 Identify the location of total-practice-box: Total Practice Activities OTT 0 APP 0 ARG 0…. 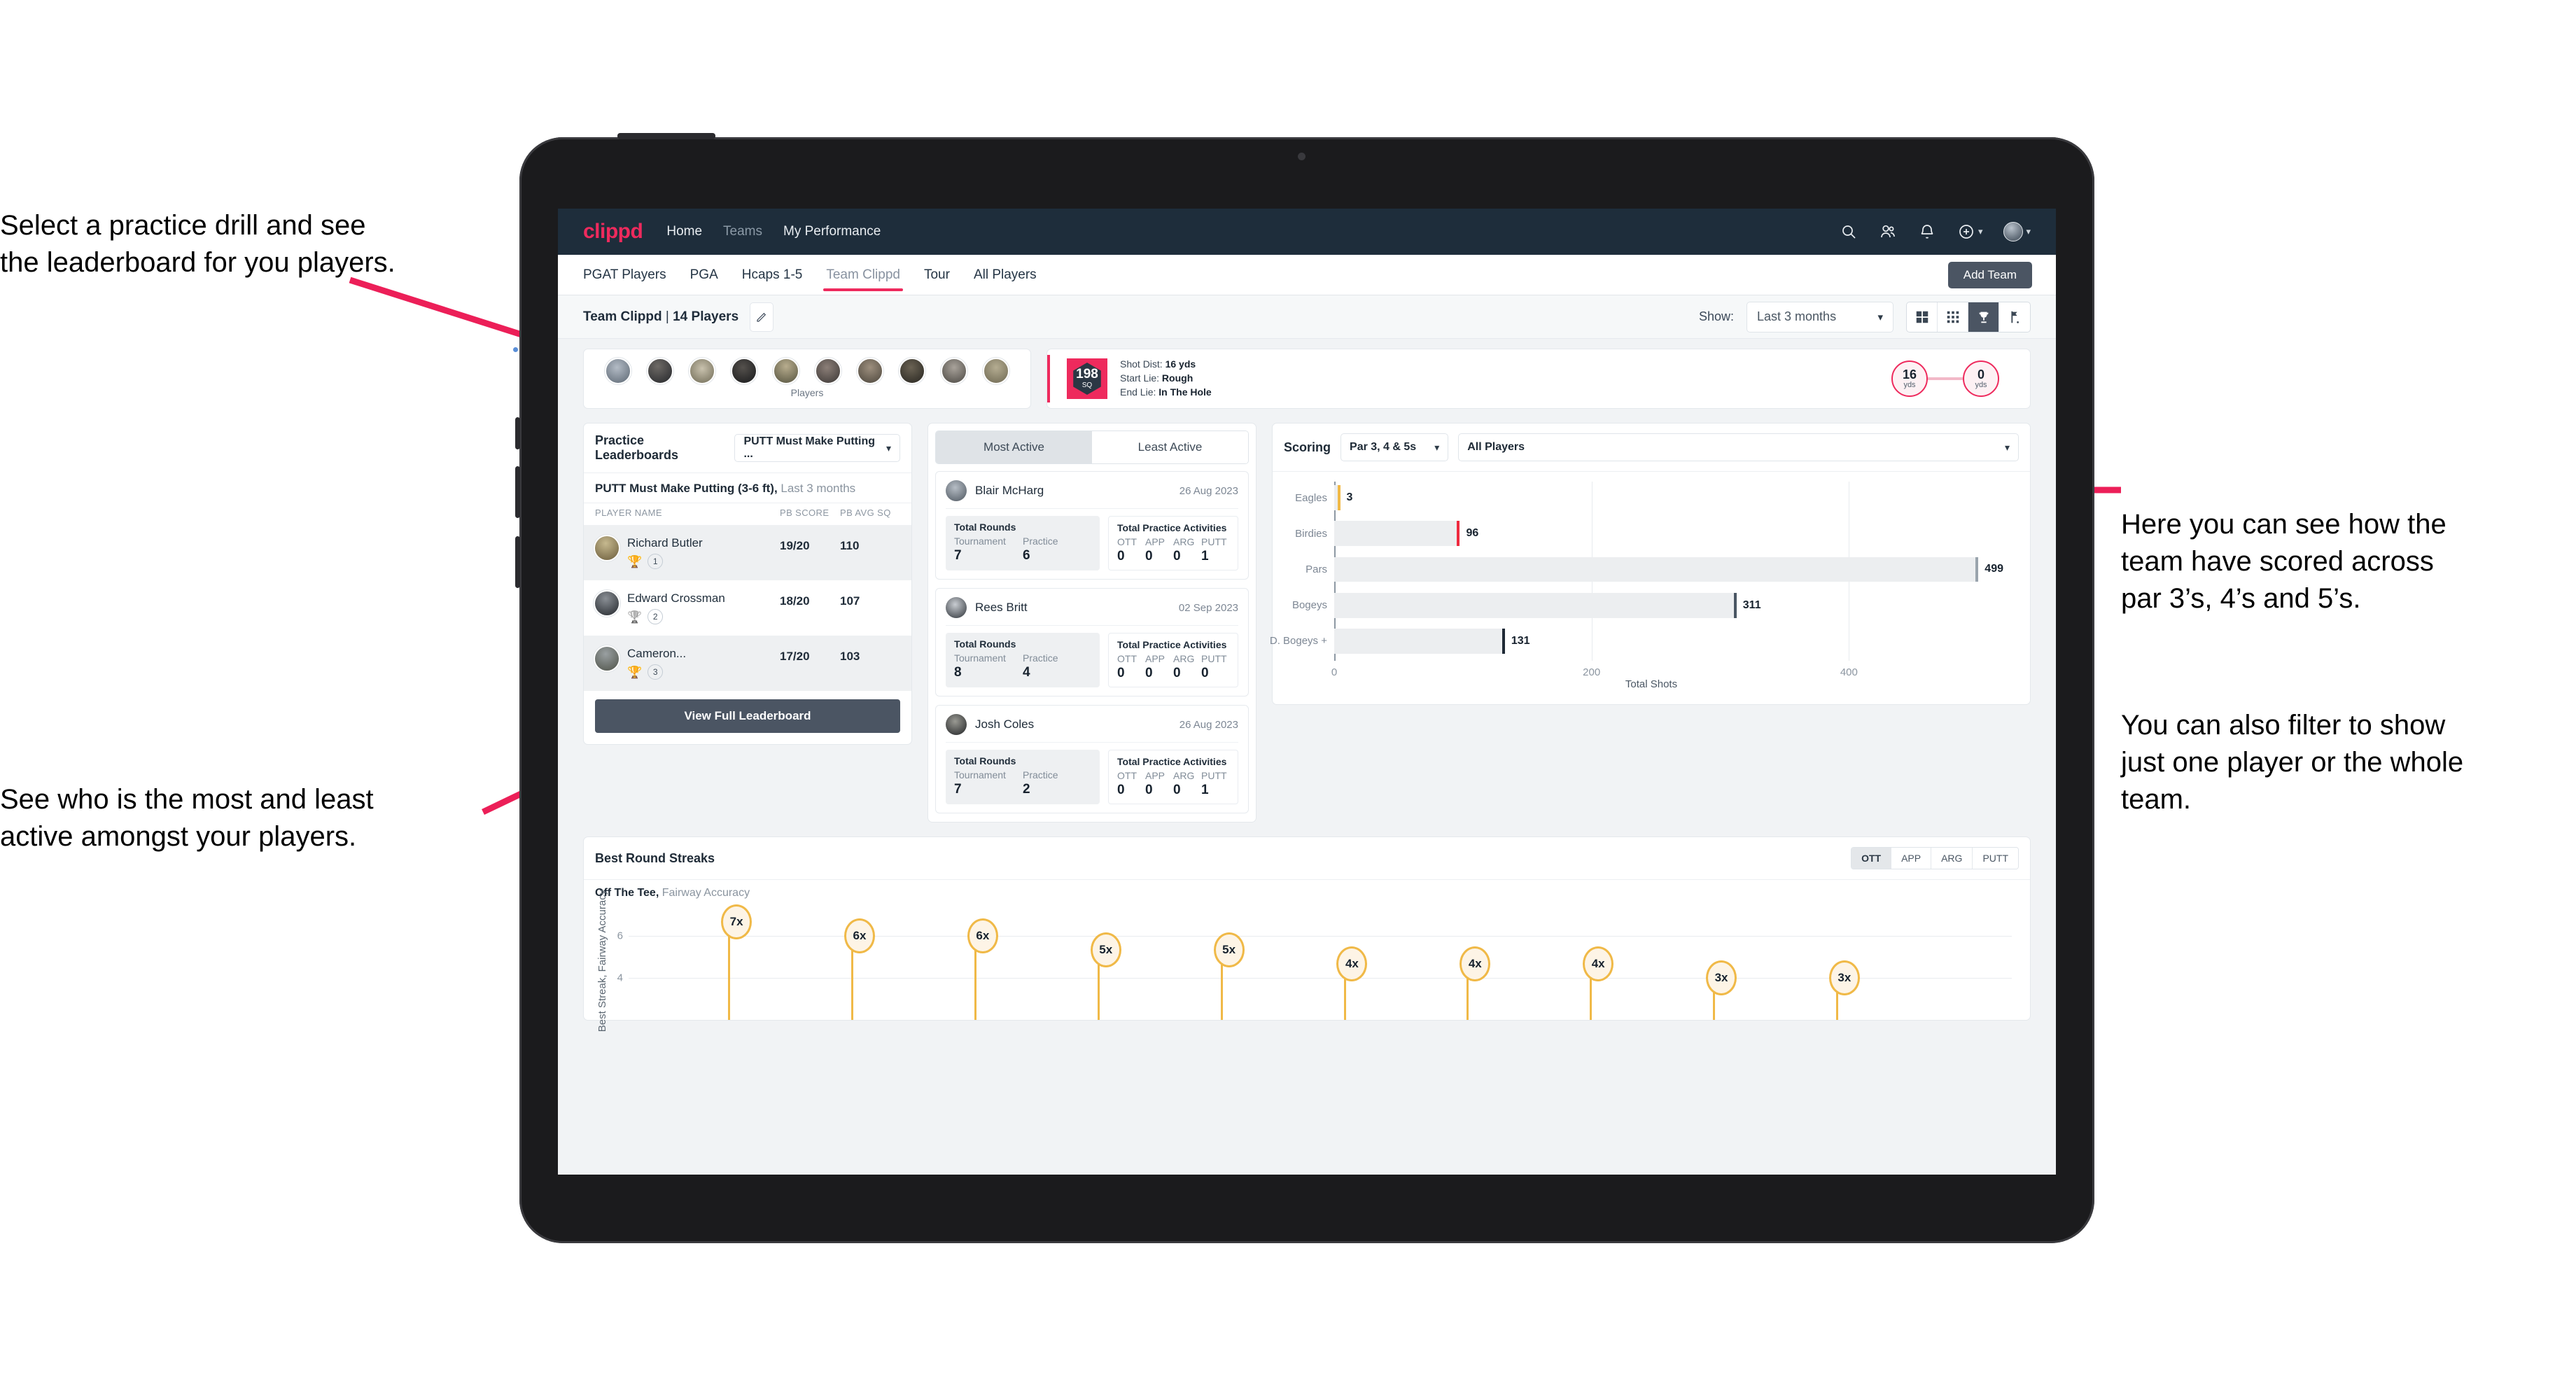
(1173, 777).